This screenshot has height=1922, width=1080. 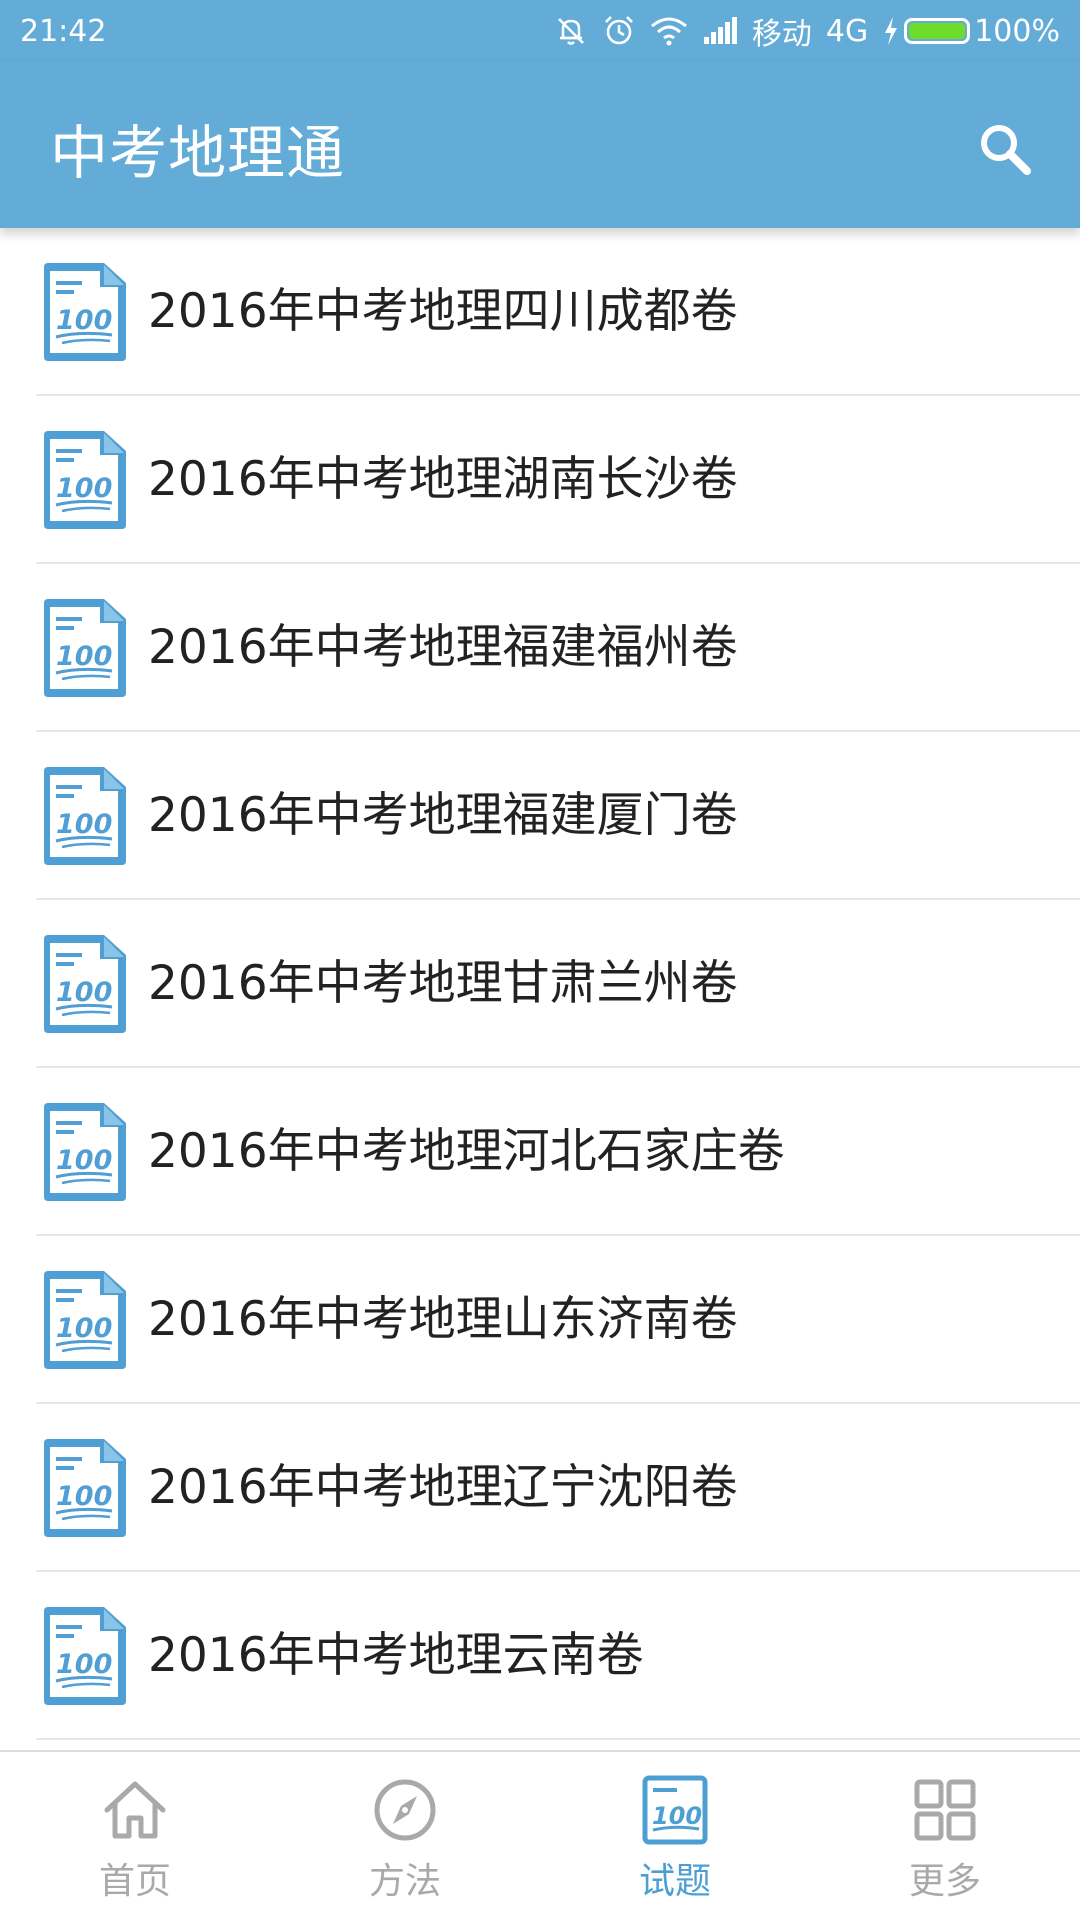 What do you see at coordinates (135, 1810) in the screenshot?
I see `home-icon` at bounding box center [135, 1810].